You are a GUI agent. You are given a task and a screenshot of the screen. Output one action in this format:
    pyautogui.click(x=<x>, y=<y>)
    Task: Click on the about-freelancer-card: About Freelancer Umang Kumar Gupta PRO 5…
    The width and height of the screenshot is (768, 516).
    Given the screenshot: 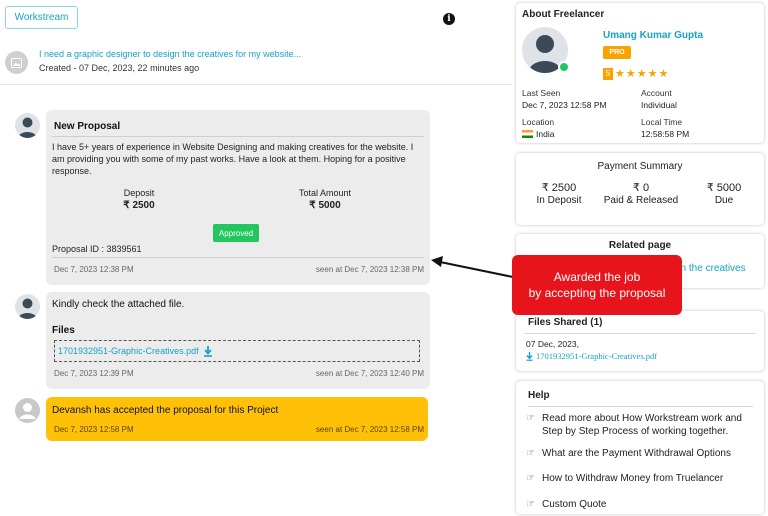 What is the action you would take?
    pyautogui.click(x=640, y=73)
    